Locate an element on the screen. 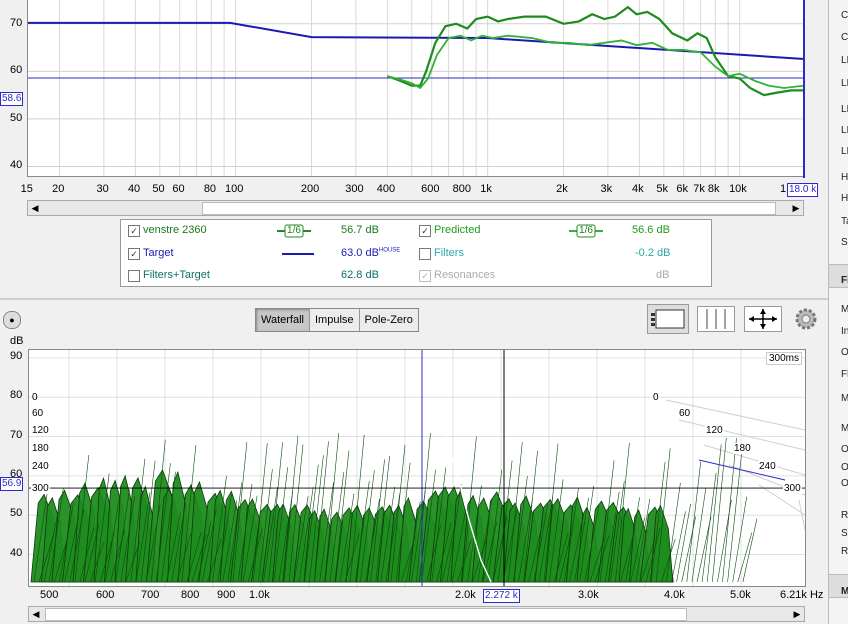 The height and width of the screenshot is (624, 848). pane-divider is located at coordinates (414, 299).